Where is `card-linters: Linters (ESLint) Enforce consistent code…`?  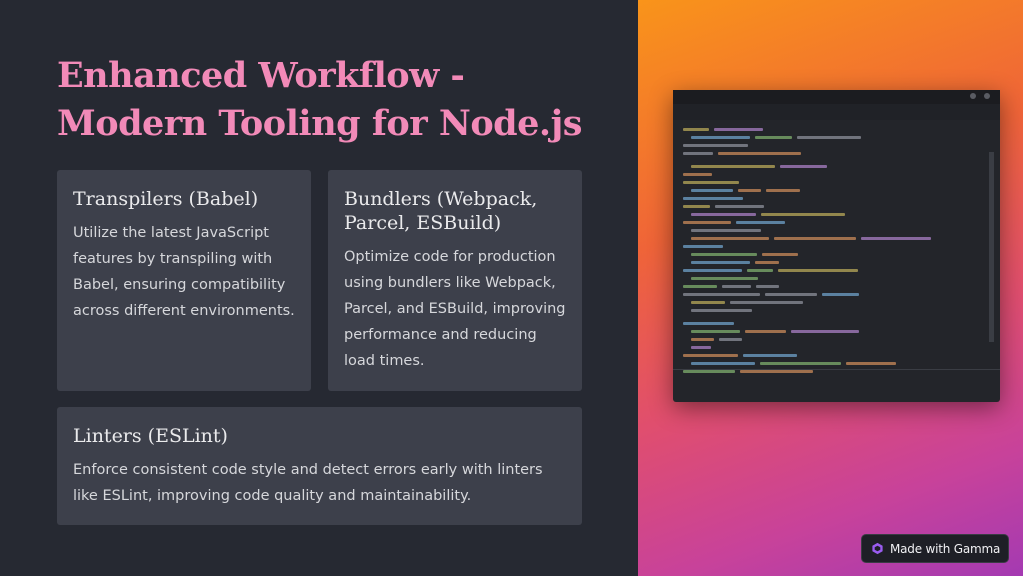
card-linters: Linters (ESLint) Enforce consistent code… is located at coordinates (319, 466).